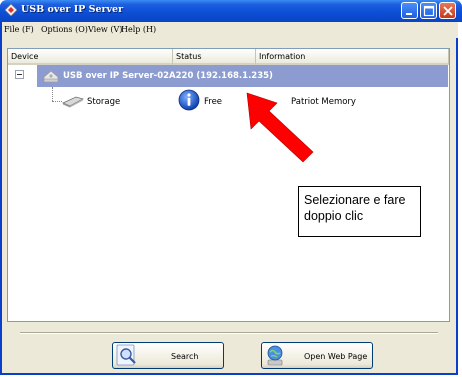 This screenshot has width=462, height=377. Describe the element at coordinates (185, 356) in the screenshot. I see `search-button-label: Search` at that location.